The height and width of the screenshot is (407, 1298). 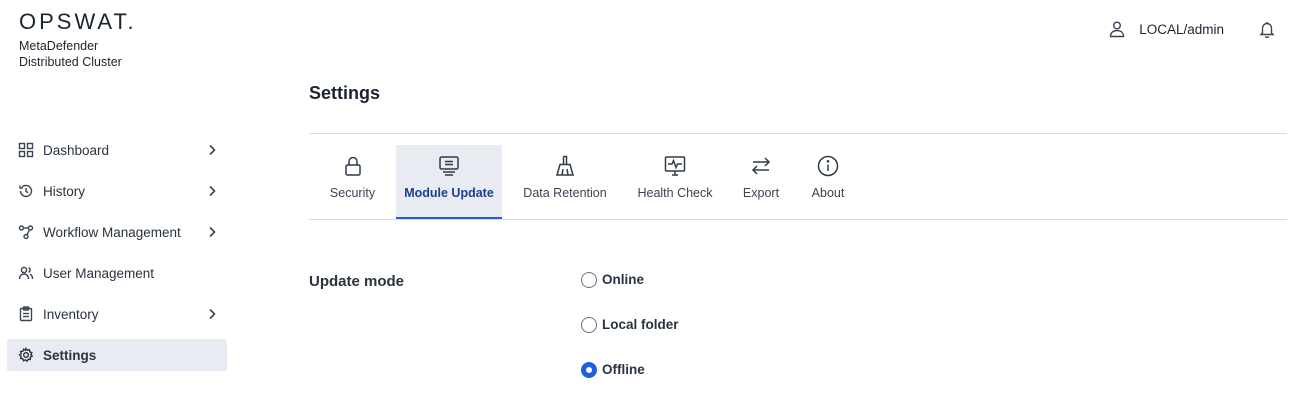 I want to click on sidebar-item-label: Workflow Management, so click(x=112, y=232).